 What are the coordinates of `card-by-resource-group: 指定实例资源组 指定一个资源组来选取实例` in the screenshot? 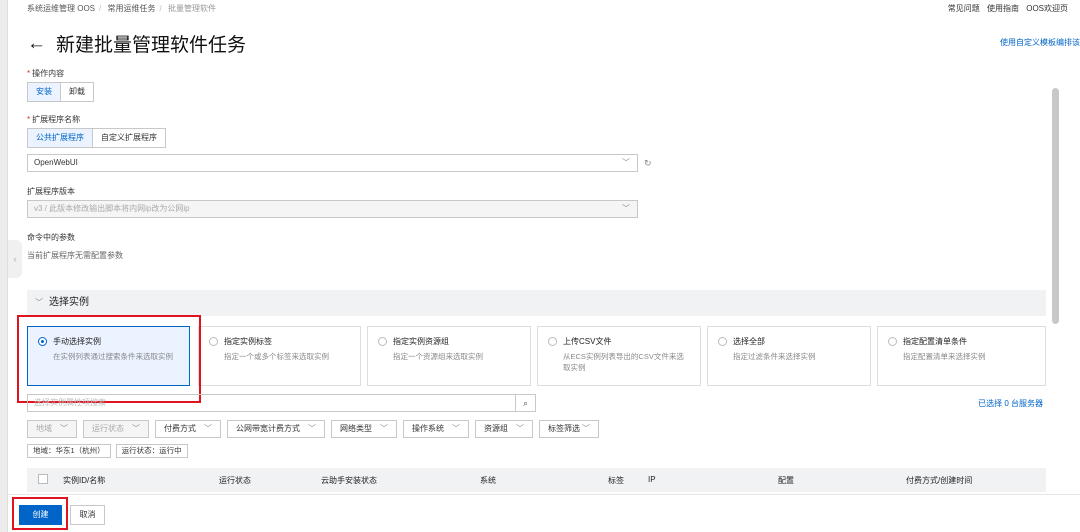 It's located at (449, 356).